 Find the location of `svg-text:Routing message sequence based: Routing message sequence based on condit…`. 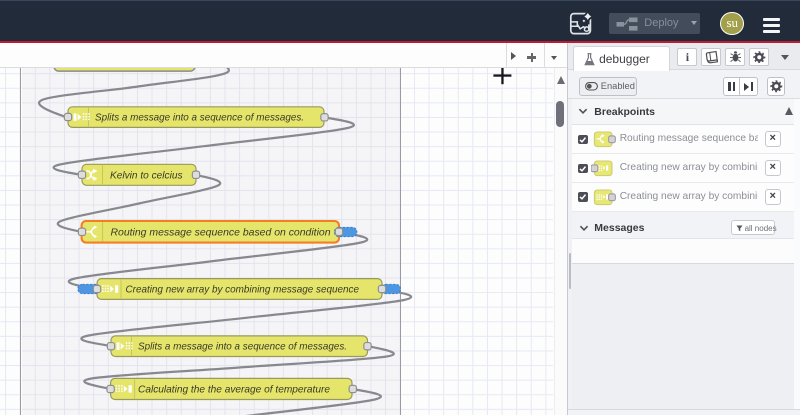

svg-text:Routing message sequence based: Routing message sequence based on condit… is located at coordinates (221, 232).